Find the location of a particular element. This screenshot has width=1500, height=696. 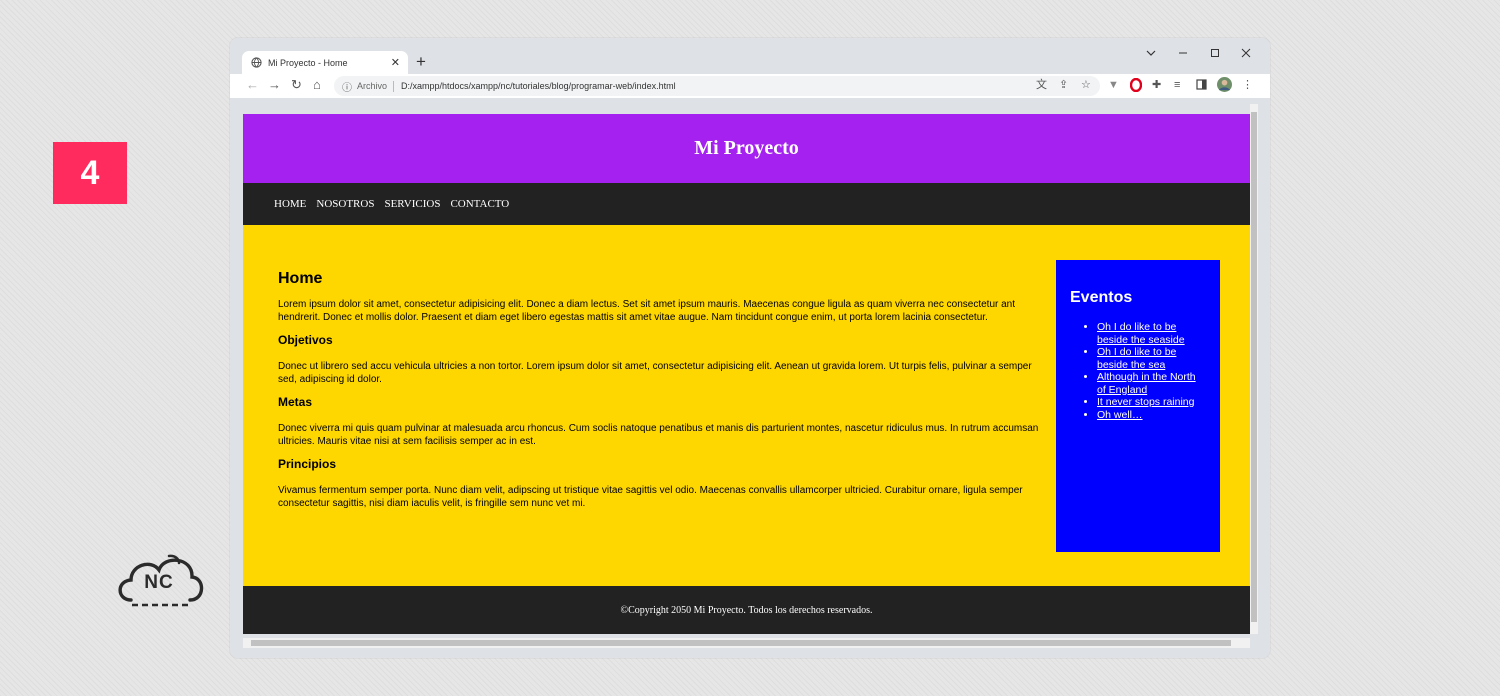

plus-icon: + is located at coordinates (421, 62).